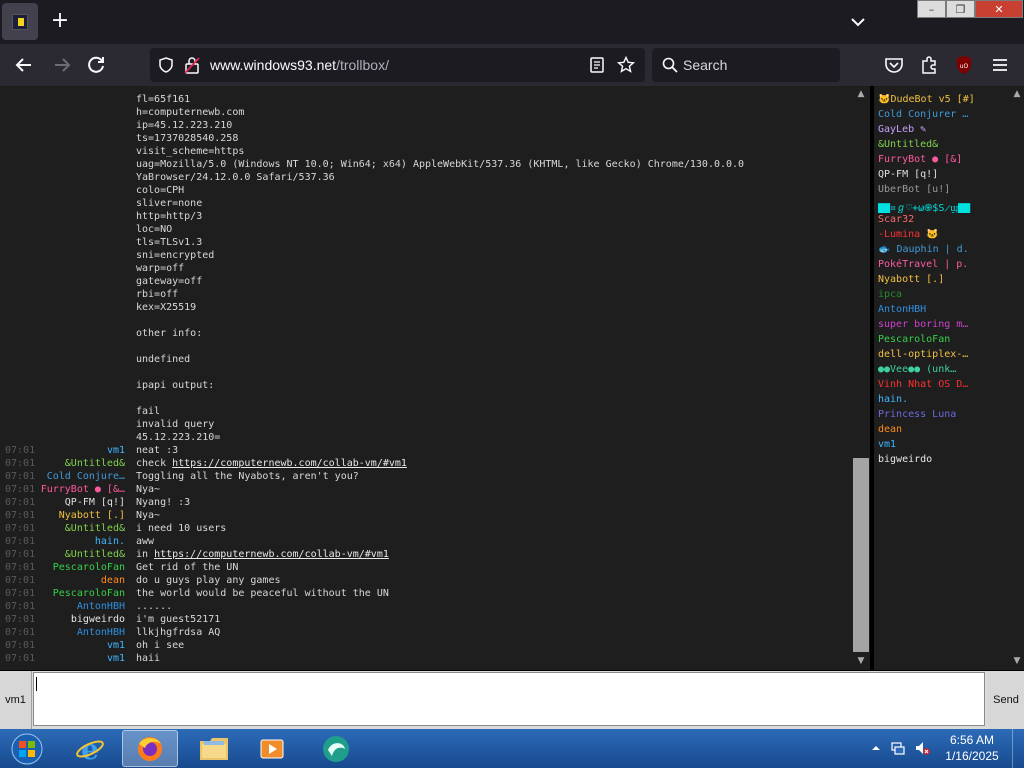 Image resolution: width=1024 pixels, height=768 pixels. What do you see at coordinates (597, 65) in the screenshot?
I see `reader-view-icon` at bounding box center [597, 65].